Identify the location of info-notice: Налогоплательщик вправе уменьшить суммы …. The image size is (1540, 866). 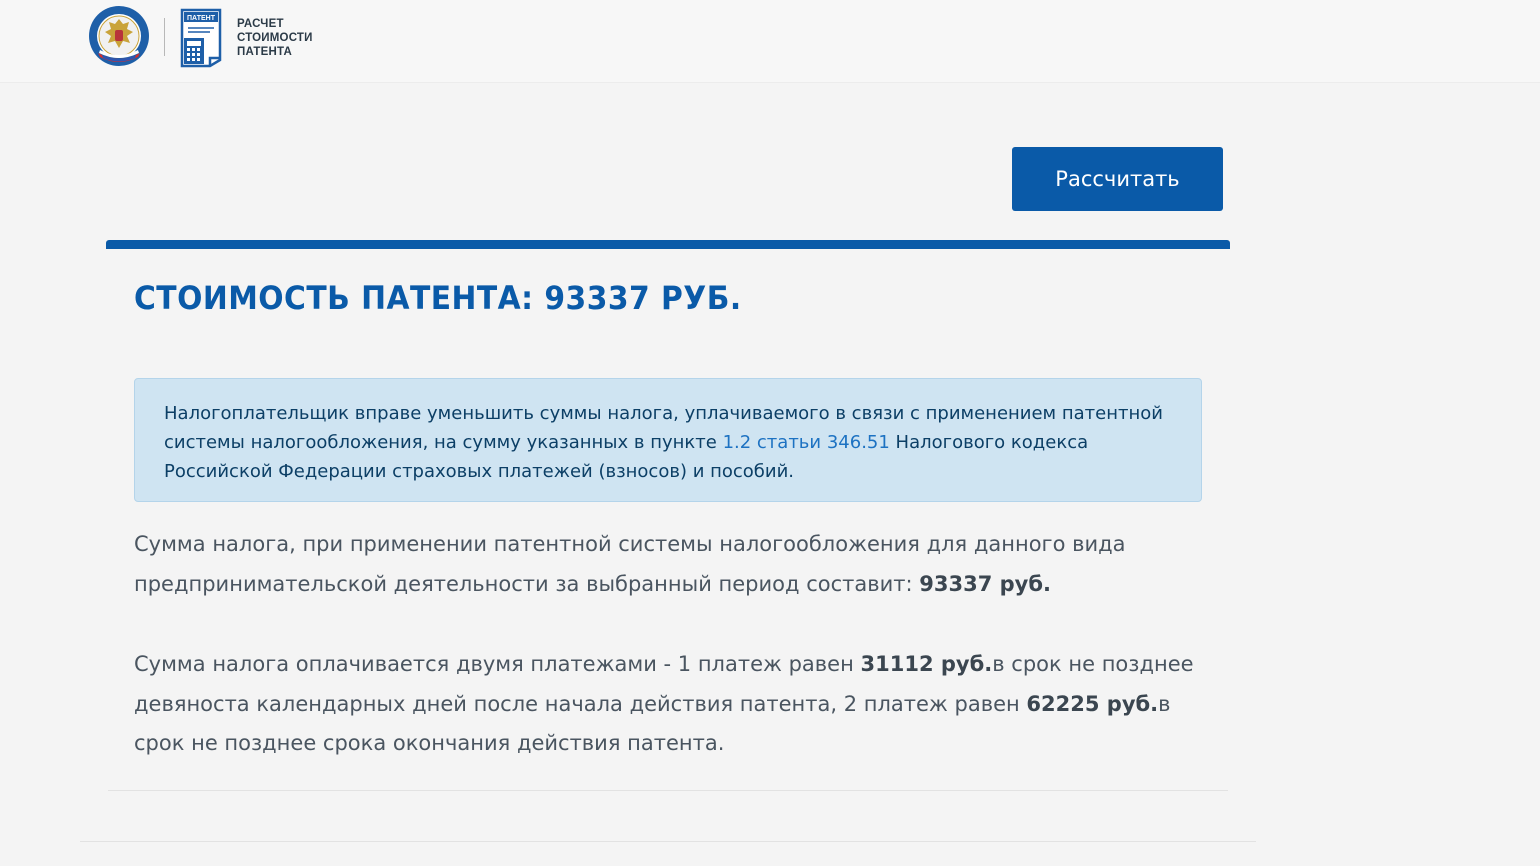
(668, 440).